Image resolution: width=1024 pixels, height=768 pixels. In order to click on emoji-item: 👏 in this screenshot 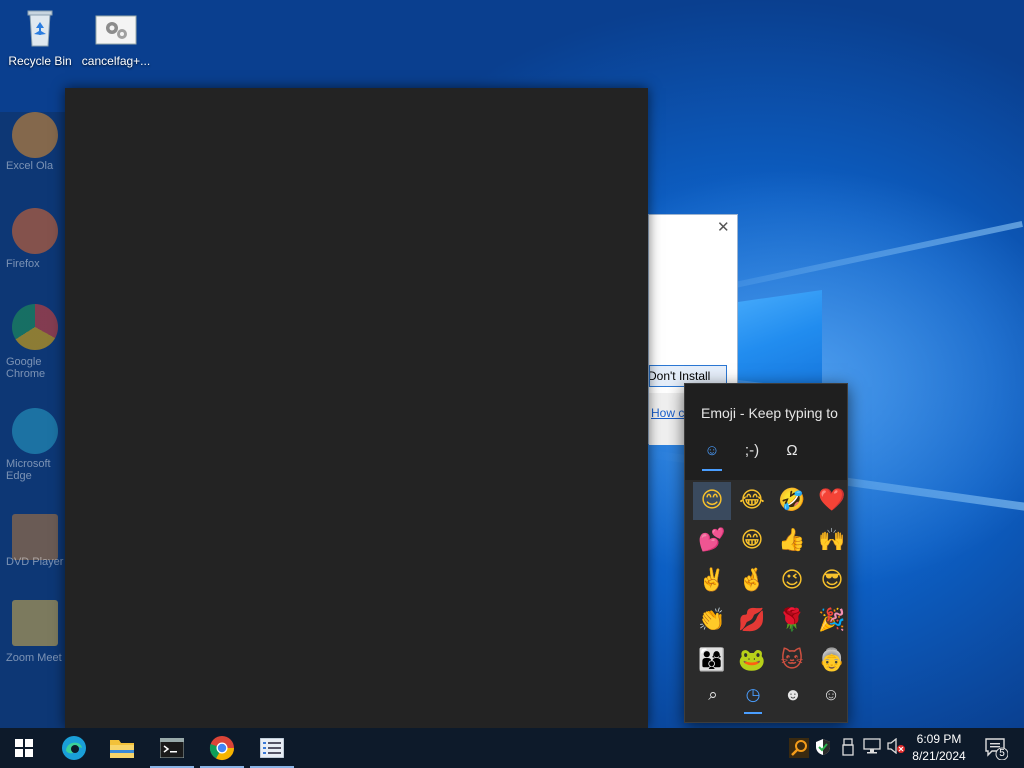, I will do `click(712, 621)`.